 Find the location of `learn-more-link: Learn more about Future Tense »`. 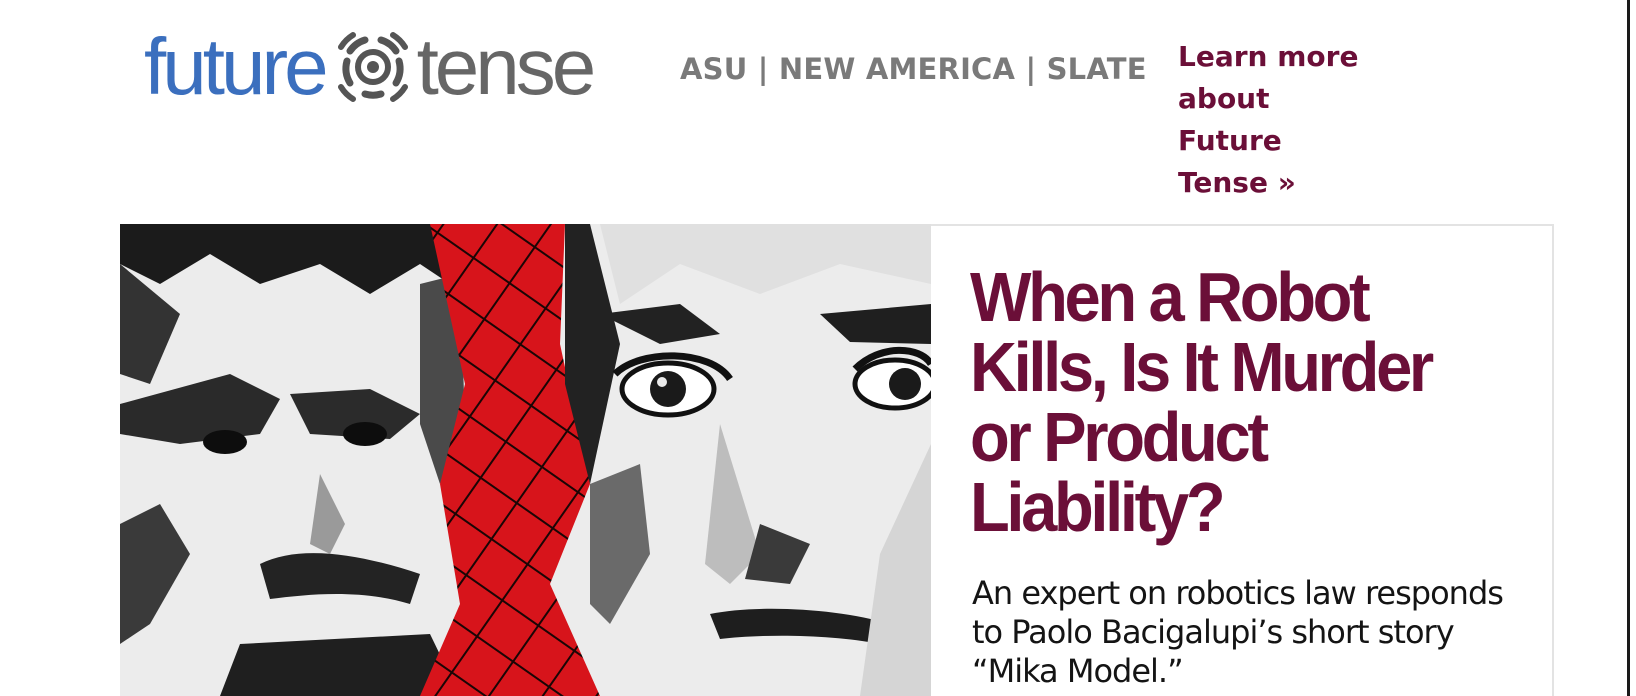

learn-more-link: Learn more about Future Tense » is located at coordinates (1278, 120).